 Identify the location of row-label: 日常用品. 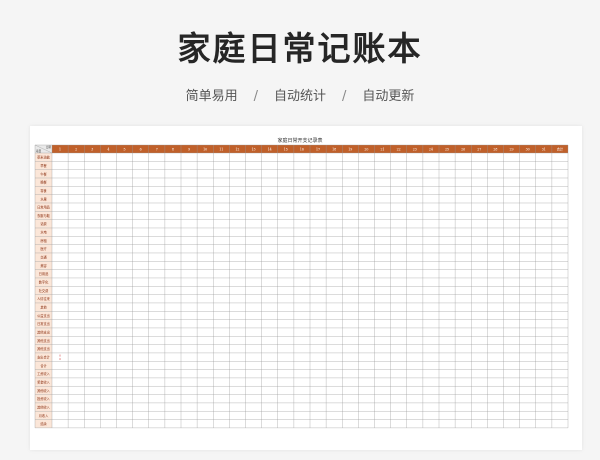
(43, 207).